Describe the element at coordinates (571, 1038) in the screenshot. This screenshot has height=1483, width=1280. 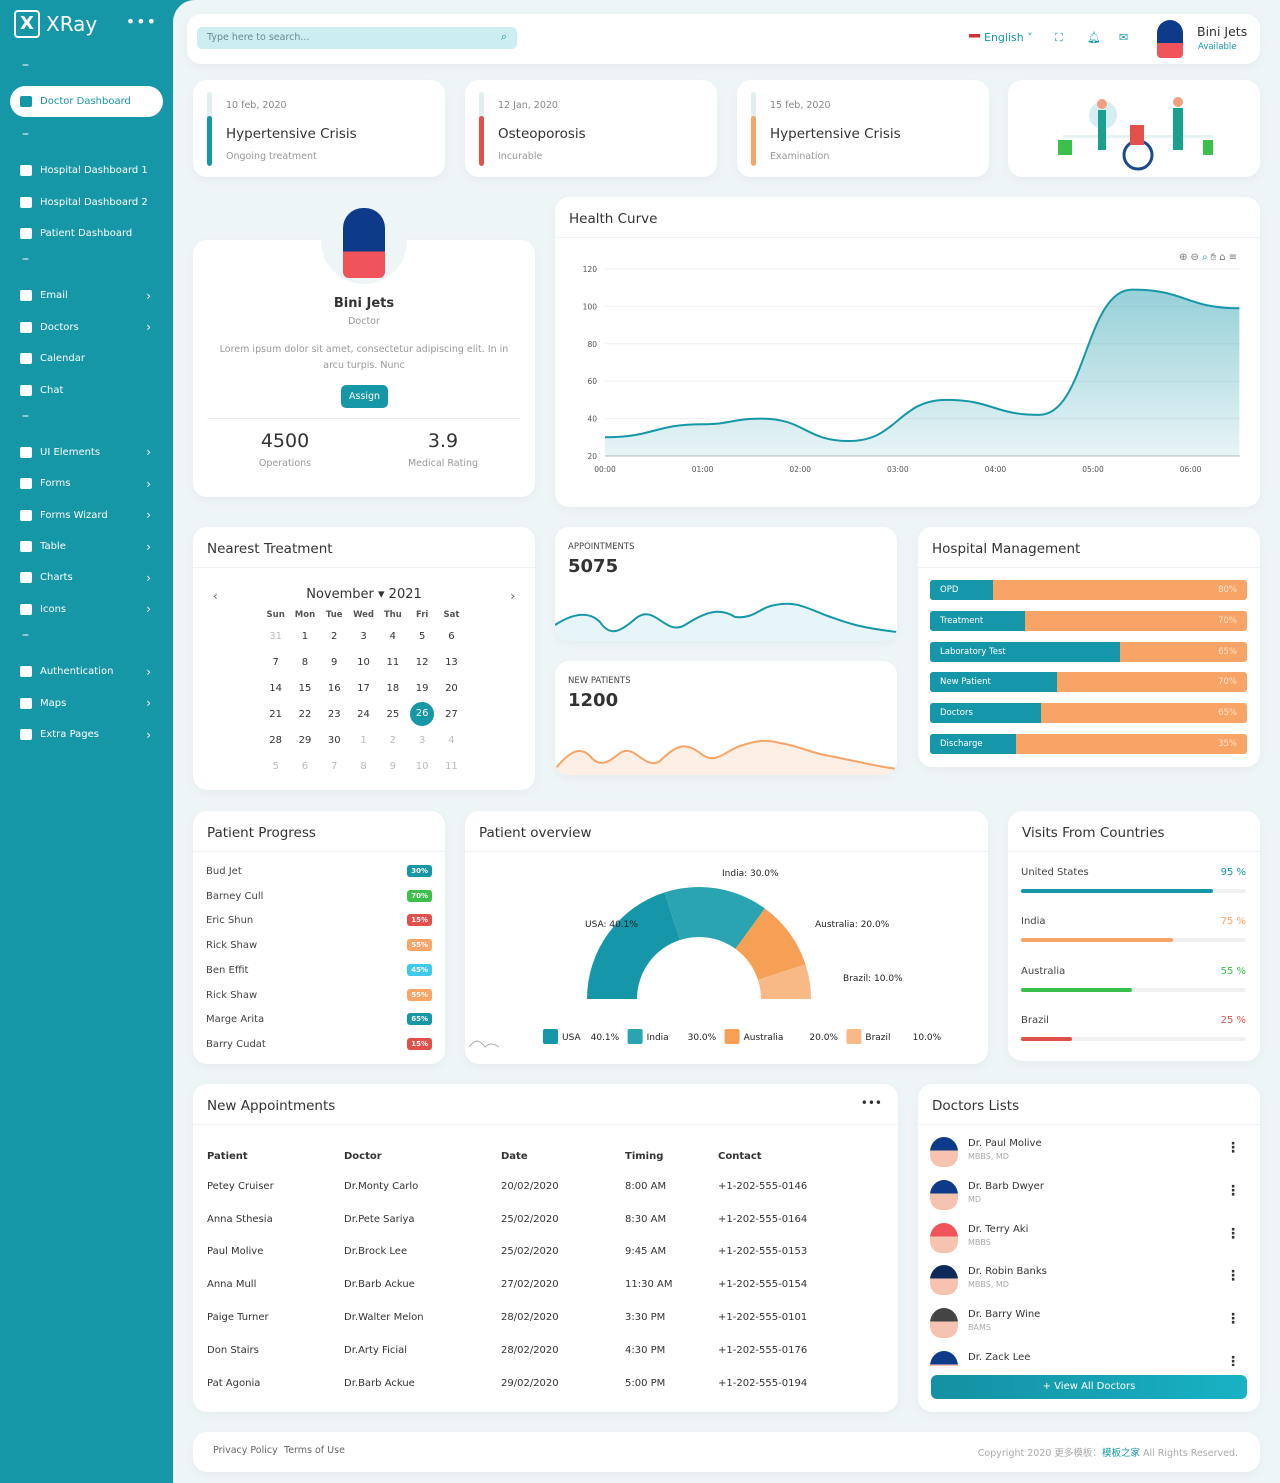
I see `legend-name: USA` at that location.